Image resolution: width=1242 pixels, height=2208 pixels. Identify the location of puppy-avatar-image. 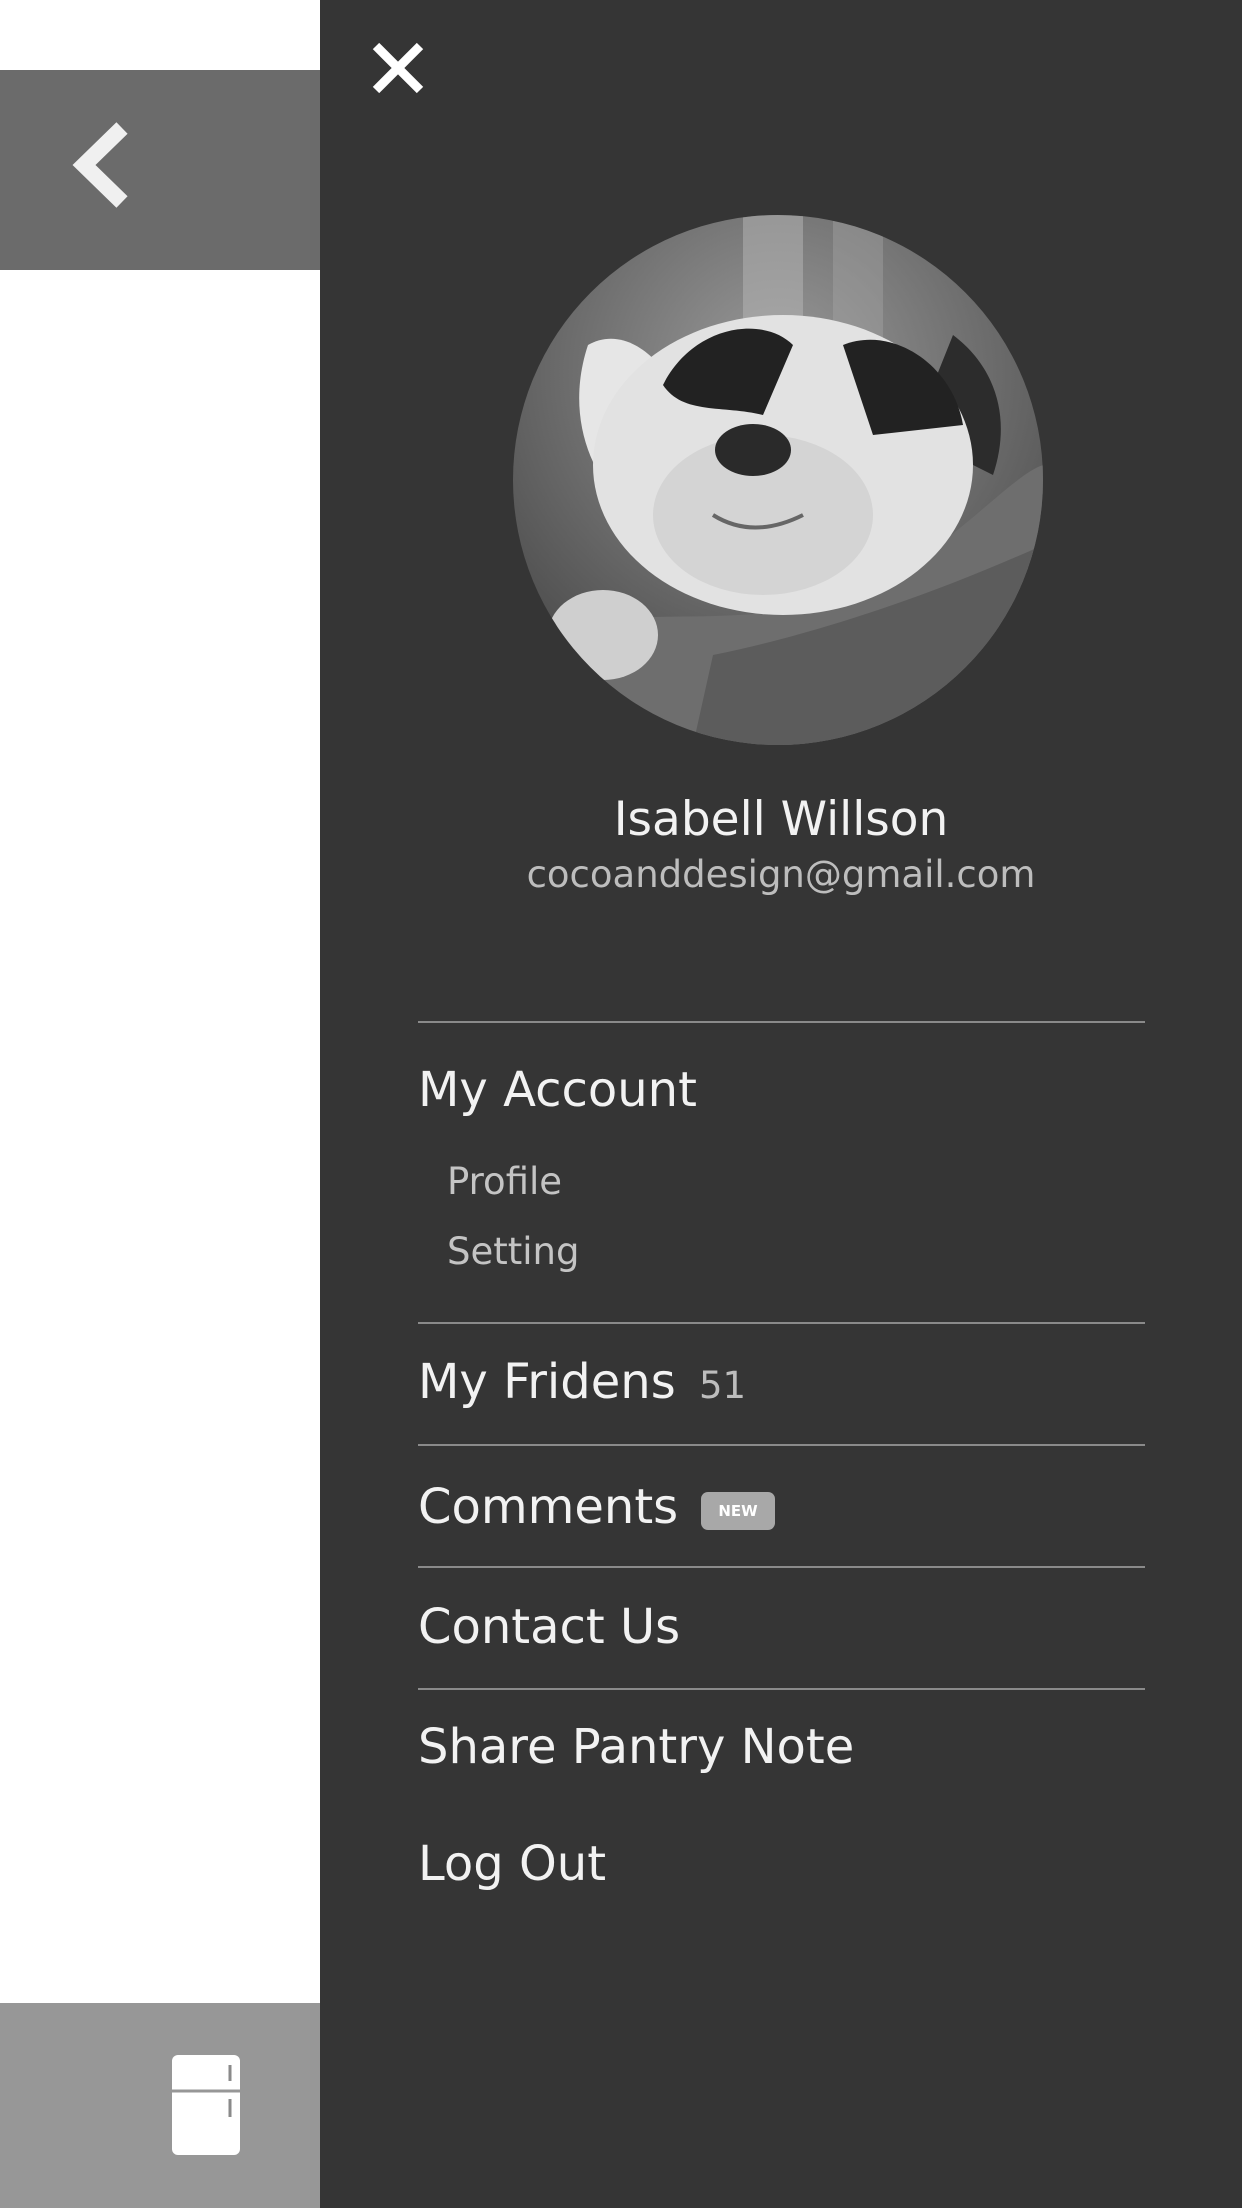
(778, 480).